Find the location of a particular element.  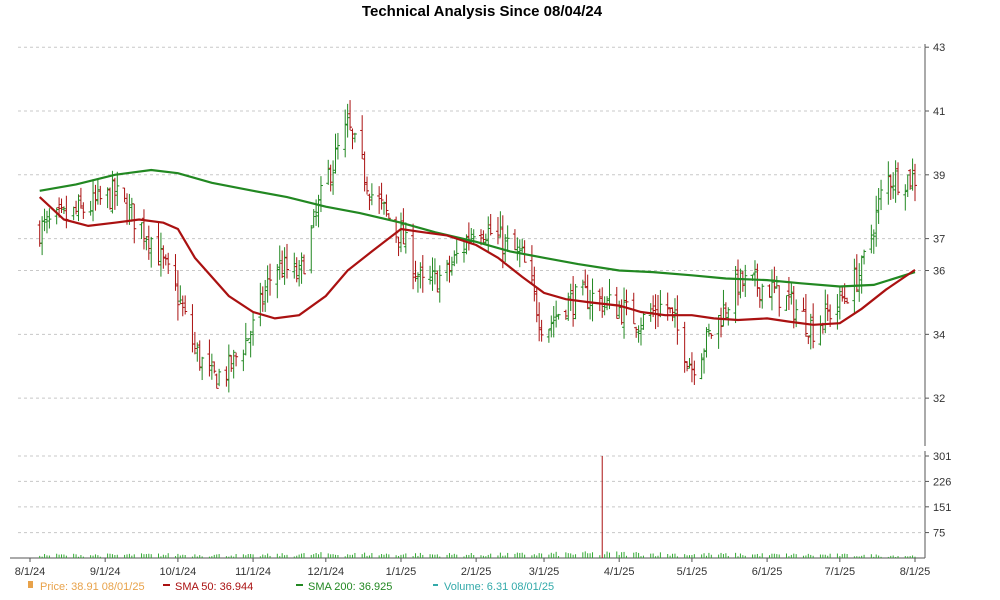

legend-price: Price: 38.91 08/01/25 is located at coordinates (92, 587).